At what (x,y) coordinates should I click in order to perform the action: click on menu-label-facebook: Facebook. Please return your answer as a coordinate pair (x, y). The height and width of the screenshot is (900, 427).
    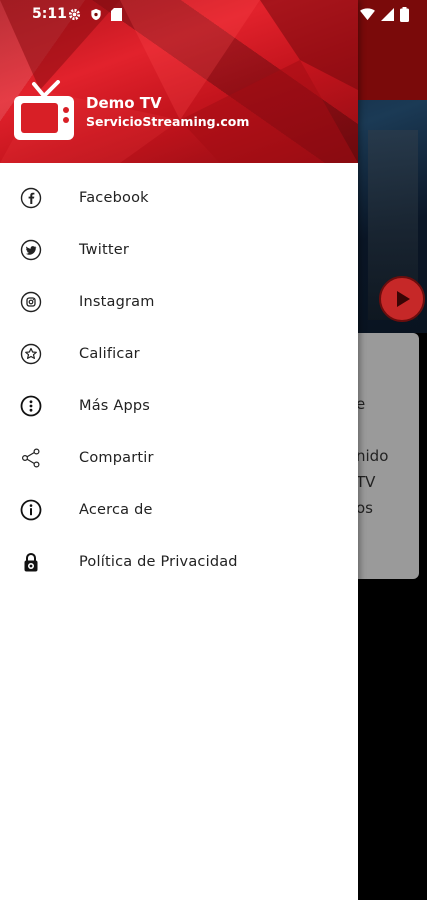
    Looking at the image, I should click on (114, 198).